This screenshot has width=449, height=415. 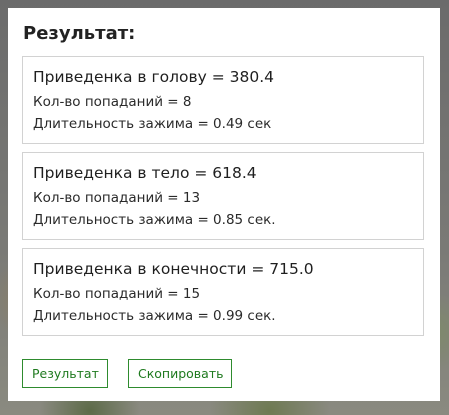 I want to click on hold-duration: Длительность зажима = 0.85 сек., so click(x=154, y=220).